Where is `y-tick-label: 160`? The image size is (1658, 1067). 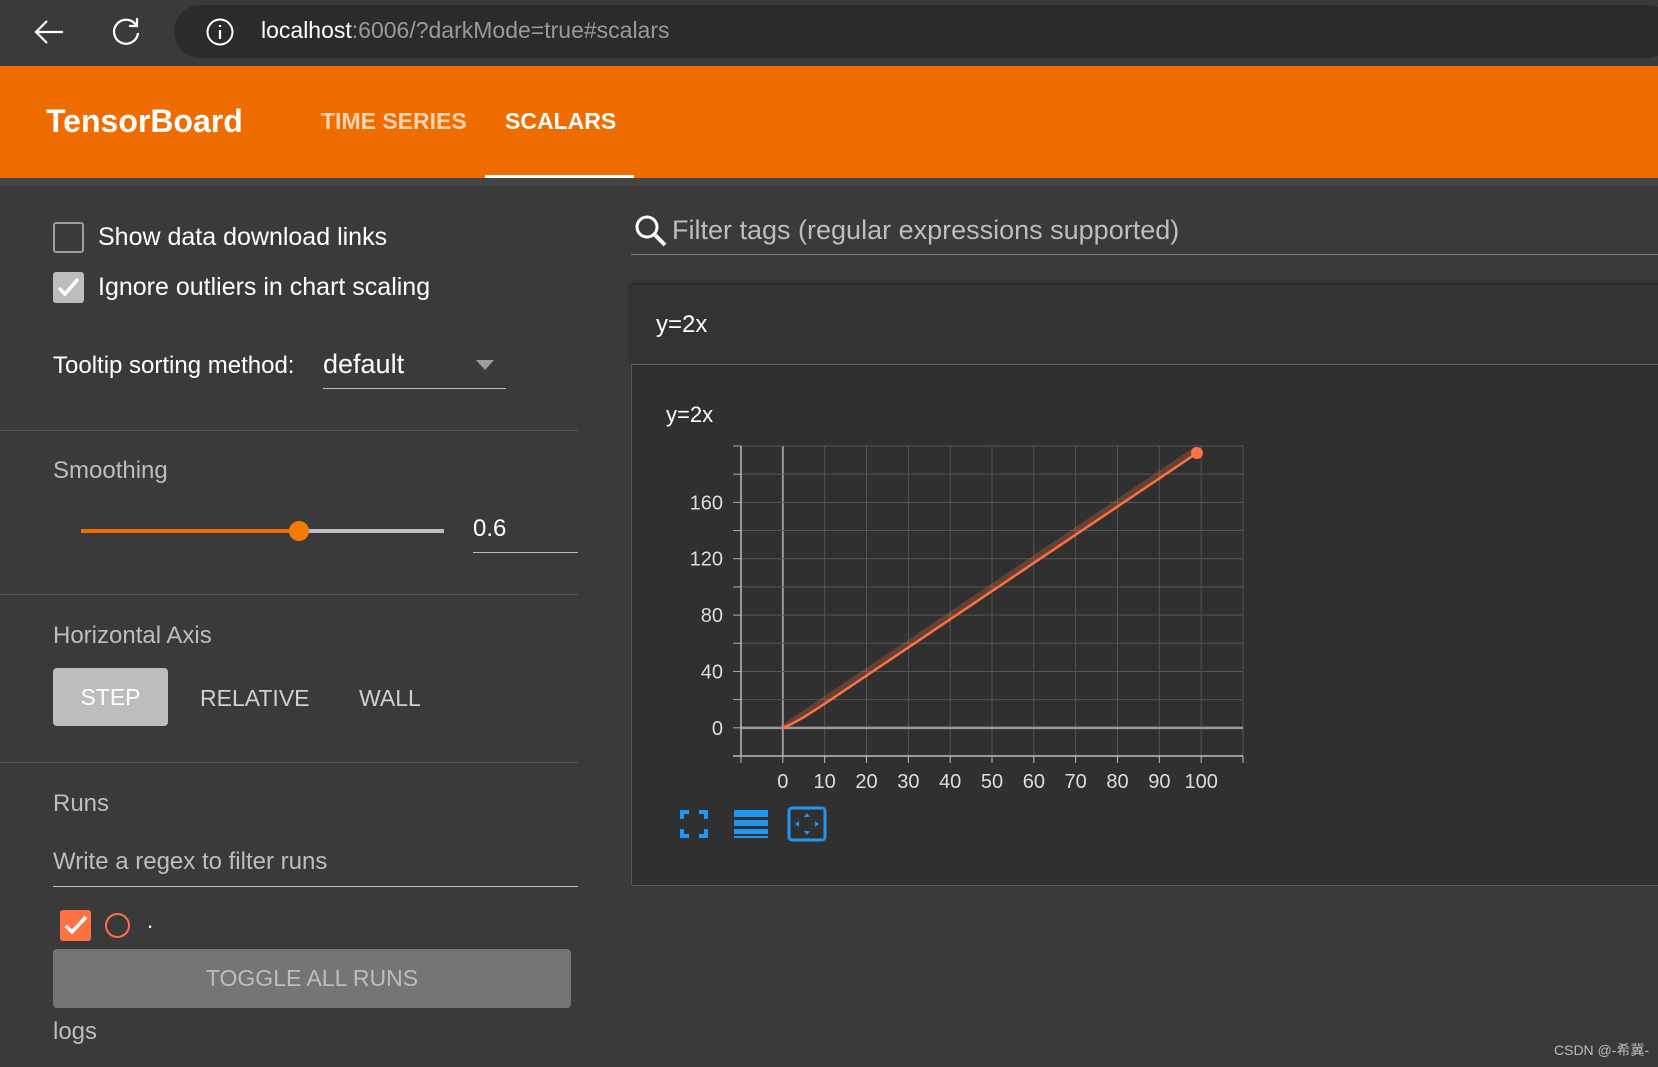
y-tick-label: 160 is located at coordinates (706, 503).